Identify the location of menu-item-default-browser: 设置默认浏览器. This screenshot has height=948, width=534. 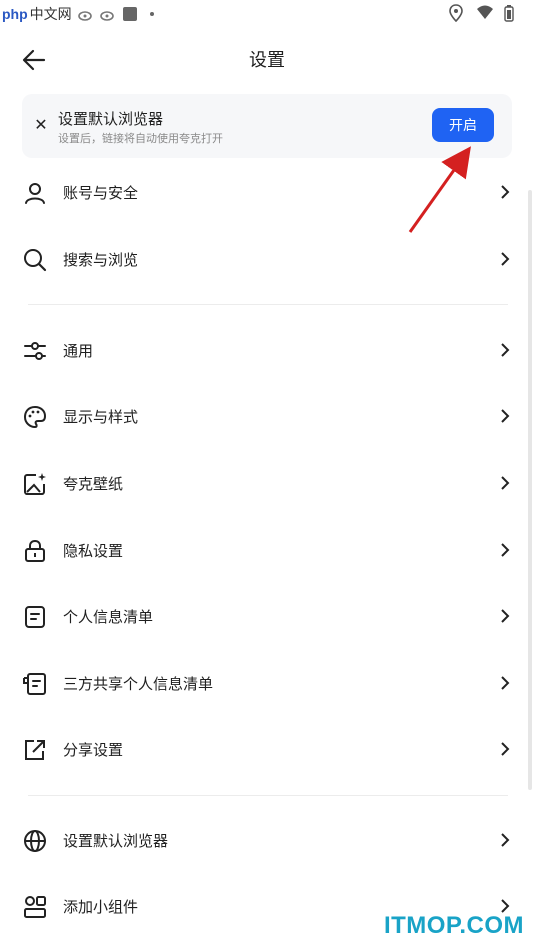
(267, 840).